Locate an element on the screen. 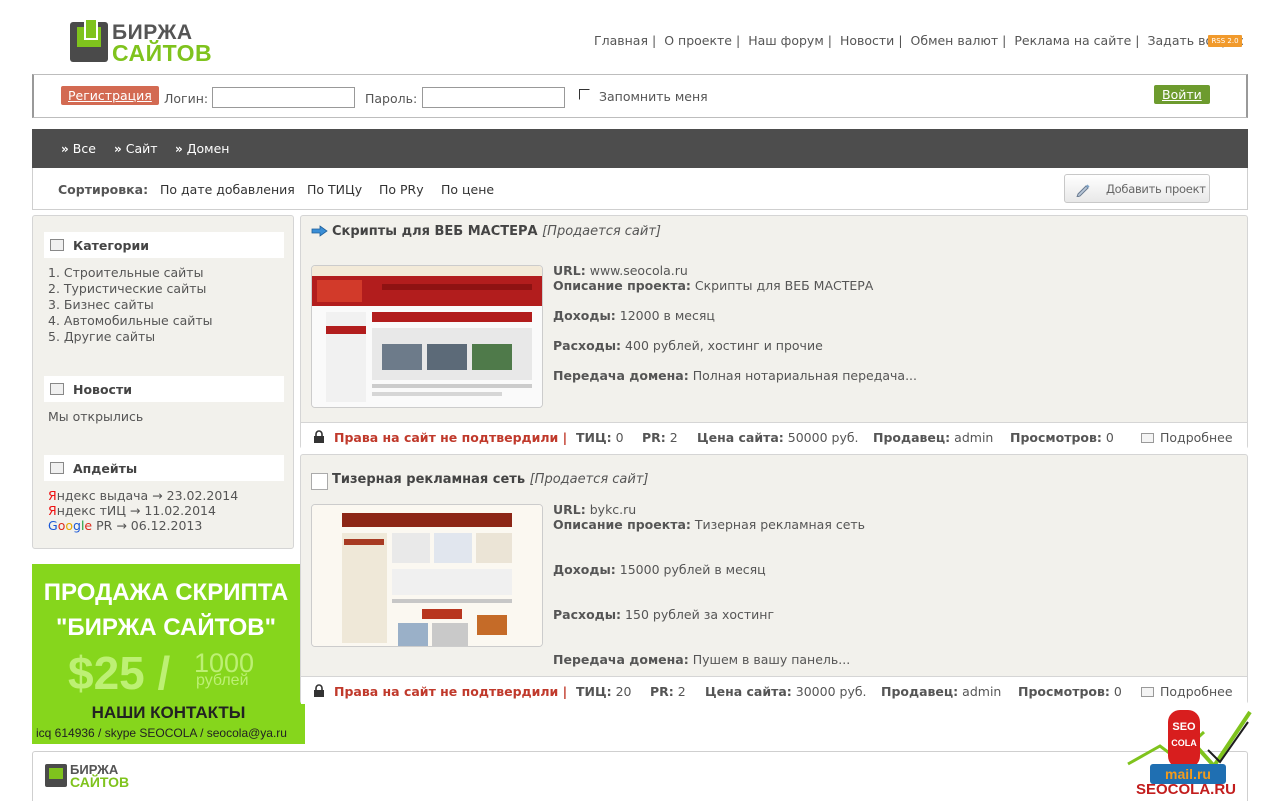 Image resolution: width=1280 pixels, height=801 pixels. nav-forum: Наш форум is located at coordinates (786, 40).